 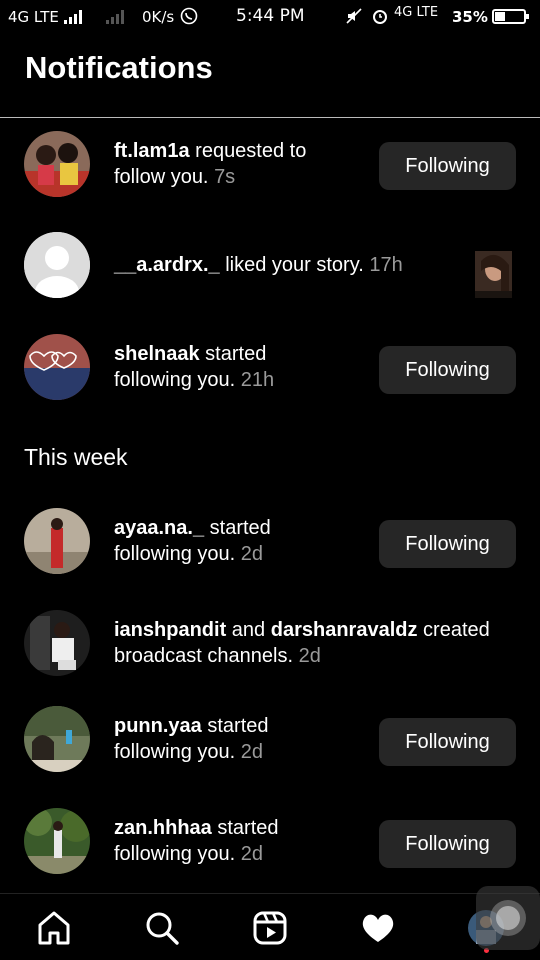 What do you see at coordinates (210, 164) in the screenshot?
I see `notification-text: ft.lam1a requested to follow you. 7s` at bounding box center [210, 164].